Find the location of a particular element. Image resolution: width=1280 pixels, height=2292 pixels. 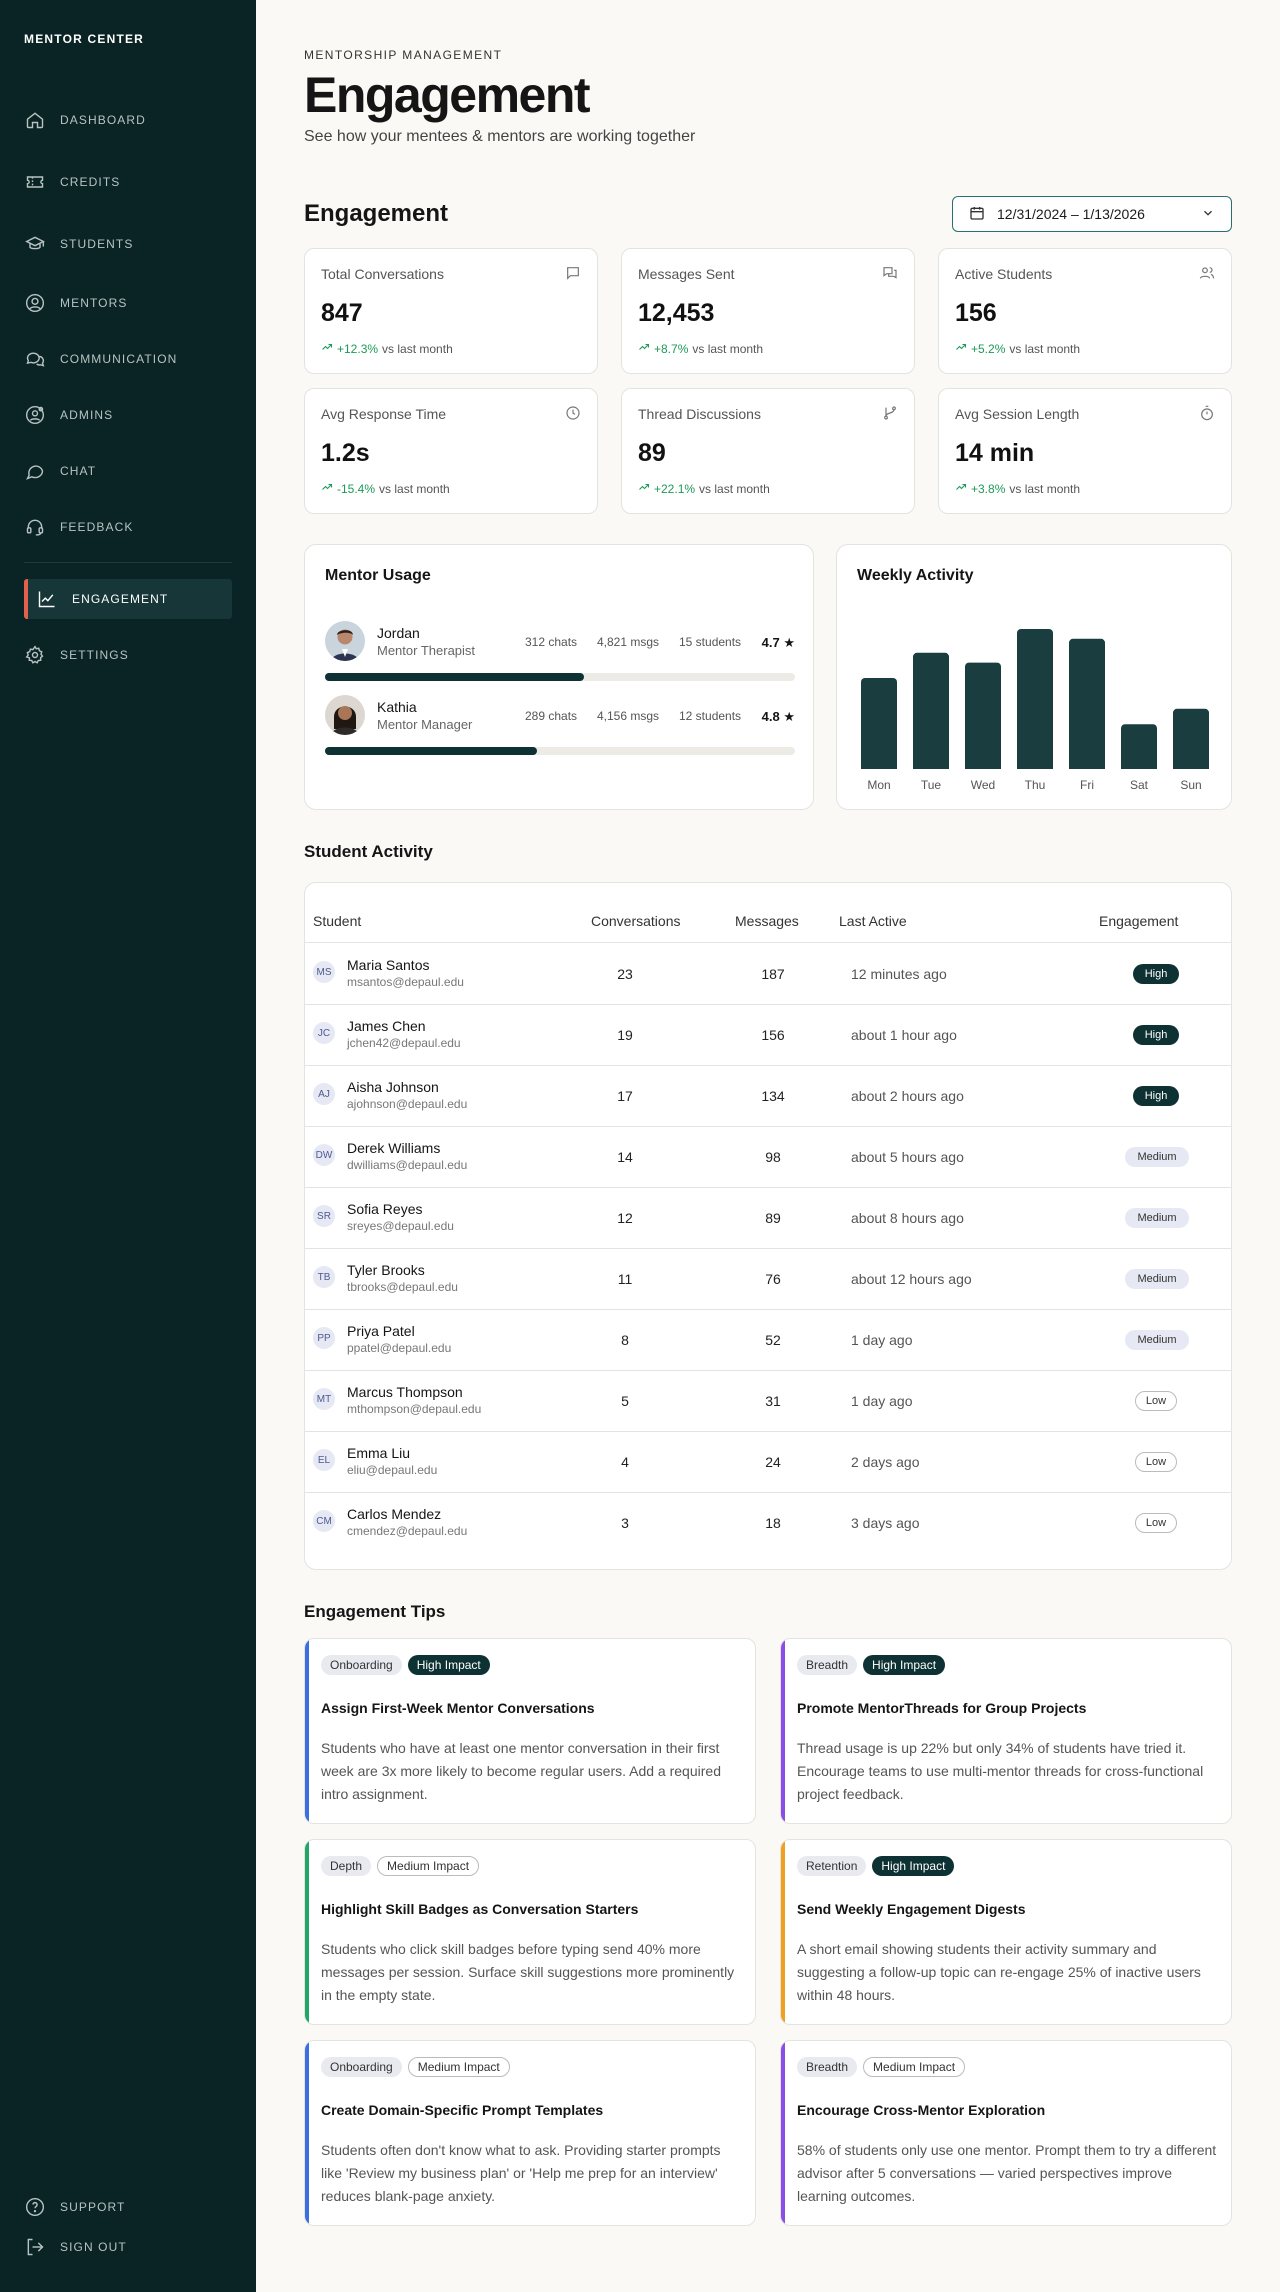

tip-title: Encourage Cross-Mentor Exploration is located at coordinates (921, 2110).